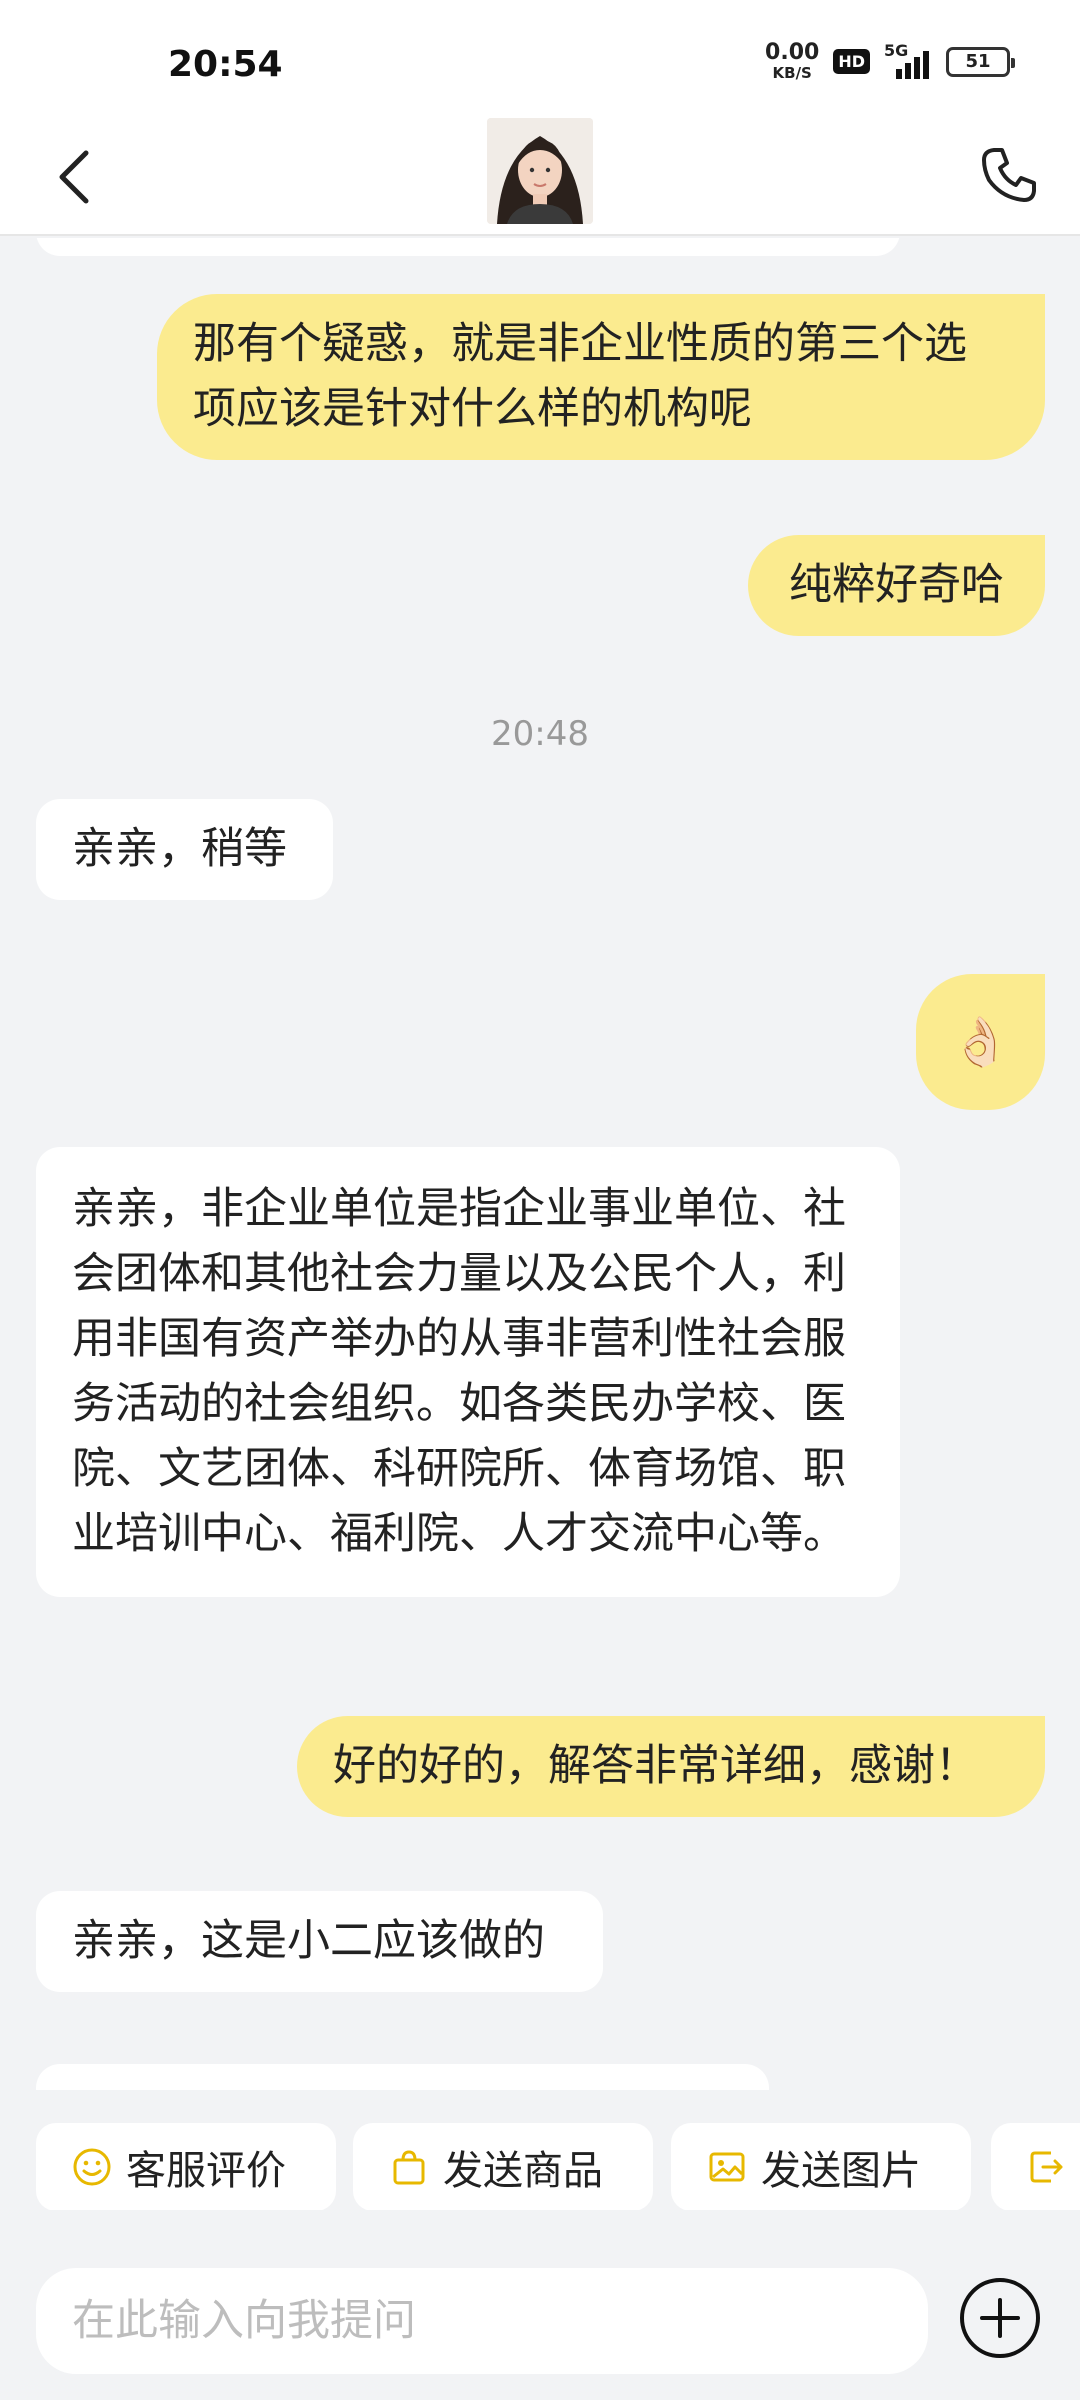  I want to click on send-product-label: 发送商品, so click(523, 2171).